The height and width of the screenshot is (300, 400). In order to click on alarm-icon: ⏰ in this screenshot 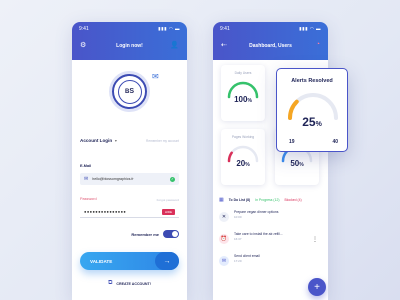, I will do `click(224, 239)`.